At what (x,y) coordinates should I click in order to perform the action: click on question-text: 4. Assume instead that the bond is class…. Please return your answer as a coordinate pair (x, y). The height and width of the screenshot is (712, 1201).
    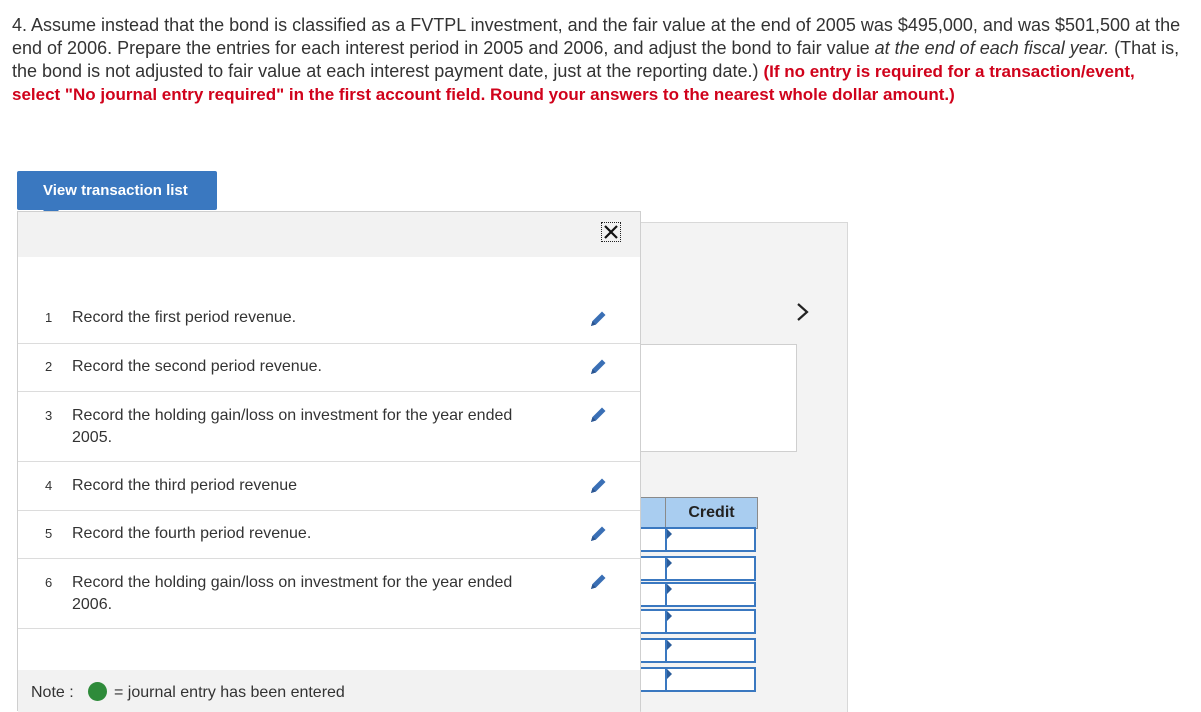
    Looking at the image, I should click on (597, 60).